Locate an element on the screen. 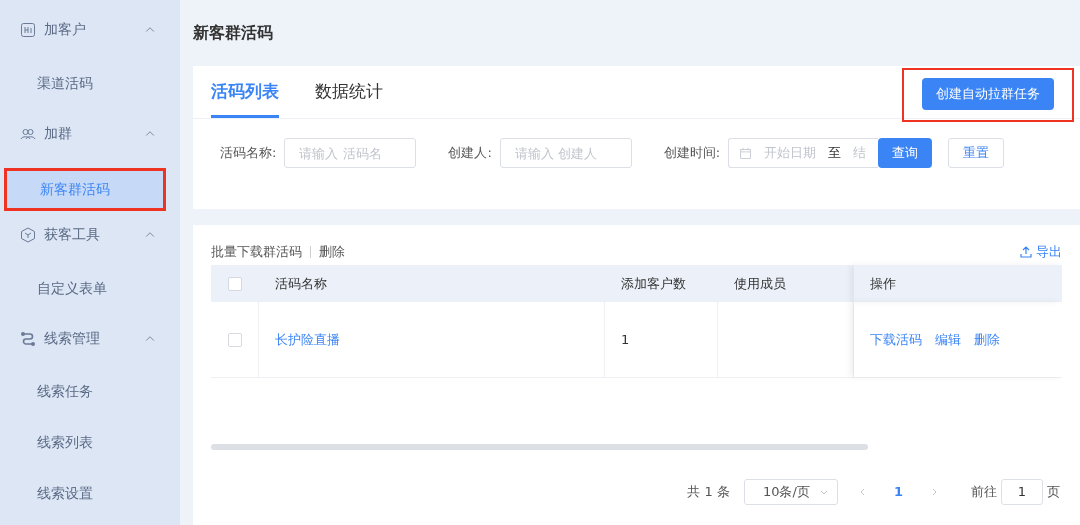  select-all-checkbox is located at coordinates (235, 283).